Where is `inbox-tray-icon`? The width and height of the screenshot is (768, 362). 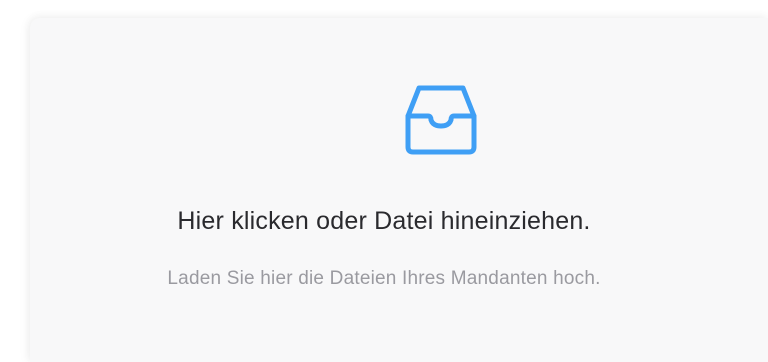 inbox-tray-icon is located at coordinates (441, 119).